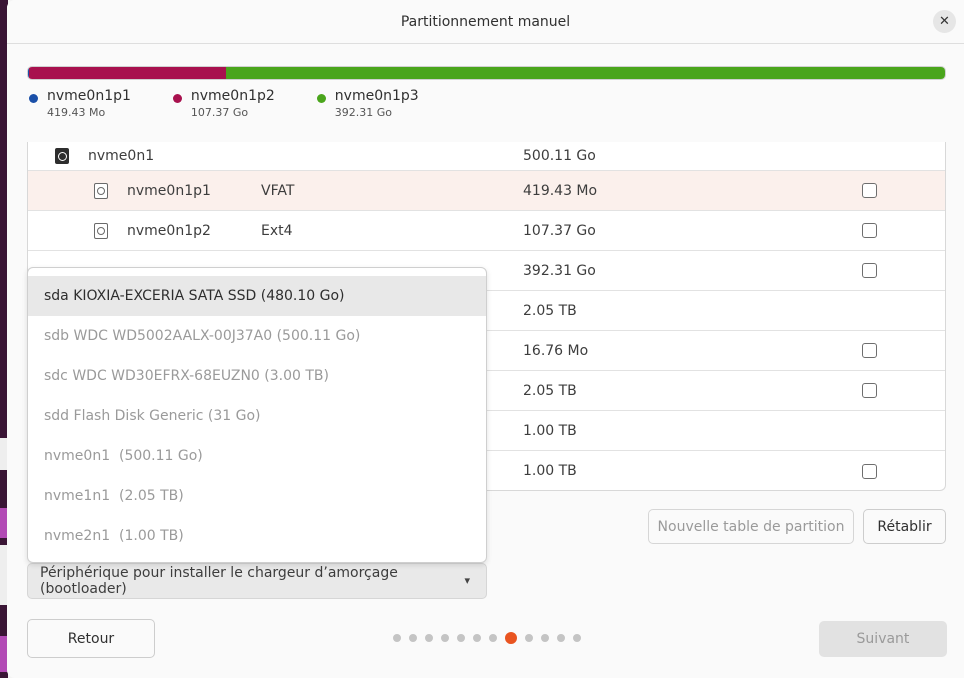 This screenshot has width=964, height=678. What do you see at coordinates (883, 639) in the screenshot?
I see `next-button: Suivant` at bounding box center [883, 639].